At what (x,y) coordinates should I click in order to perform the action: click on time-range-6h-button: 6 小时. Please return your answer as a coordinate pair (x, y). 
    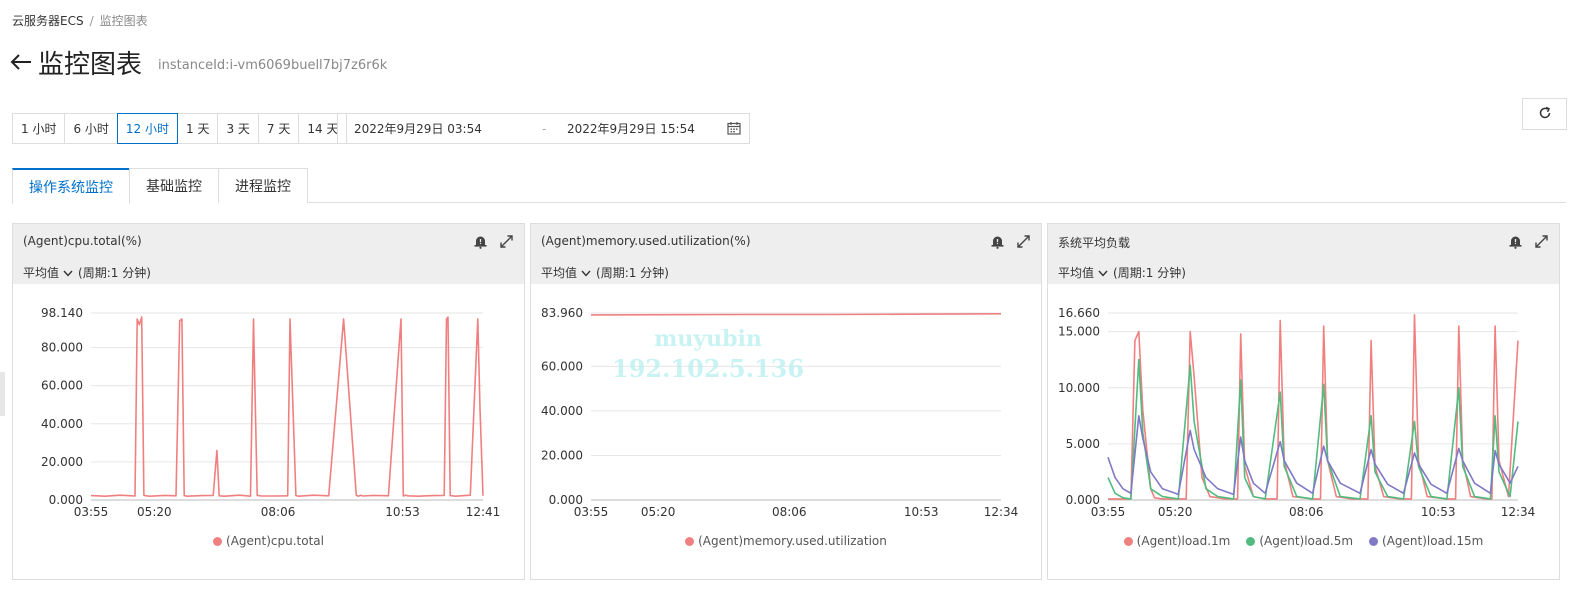
    Looking at the image, I should click on (91, 128).